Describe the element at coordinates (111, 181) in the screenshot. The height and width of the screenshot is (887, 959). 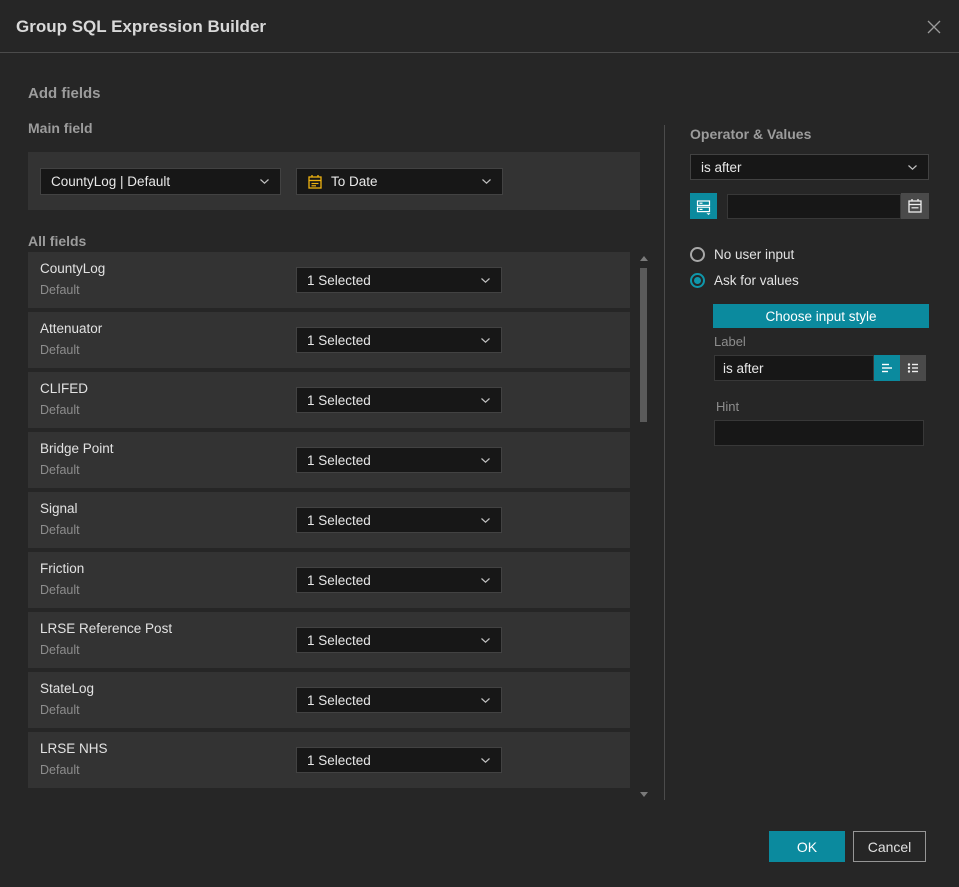
I see `main-field-select-value: CountyLog | Default` at that location.